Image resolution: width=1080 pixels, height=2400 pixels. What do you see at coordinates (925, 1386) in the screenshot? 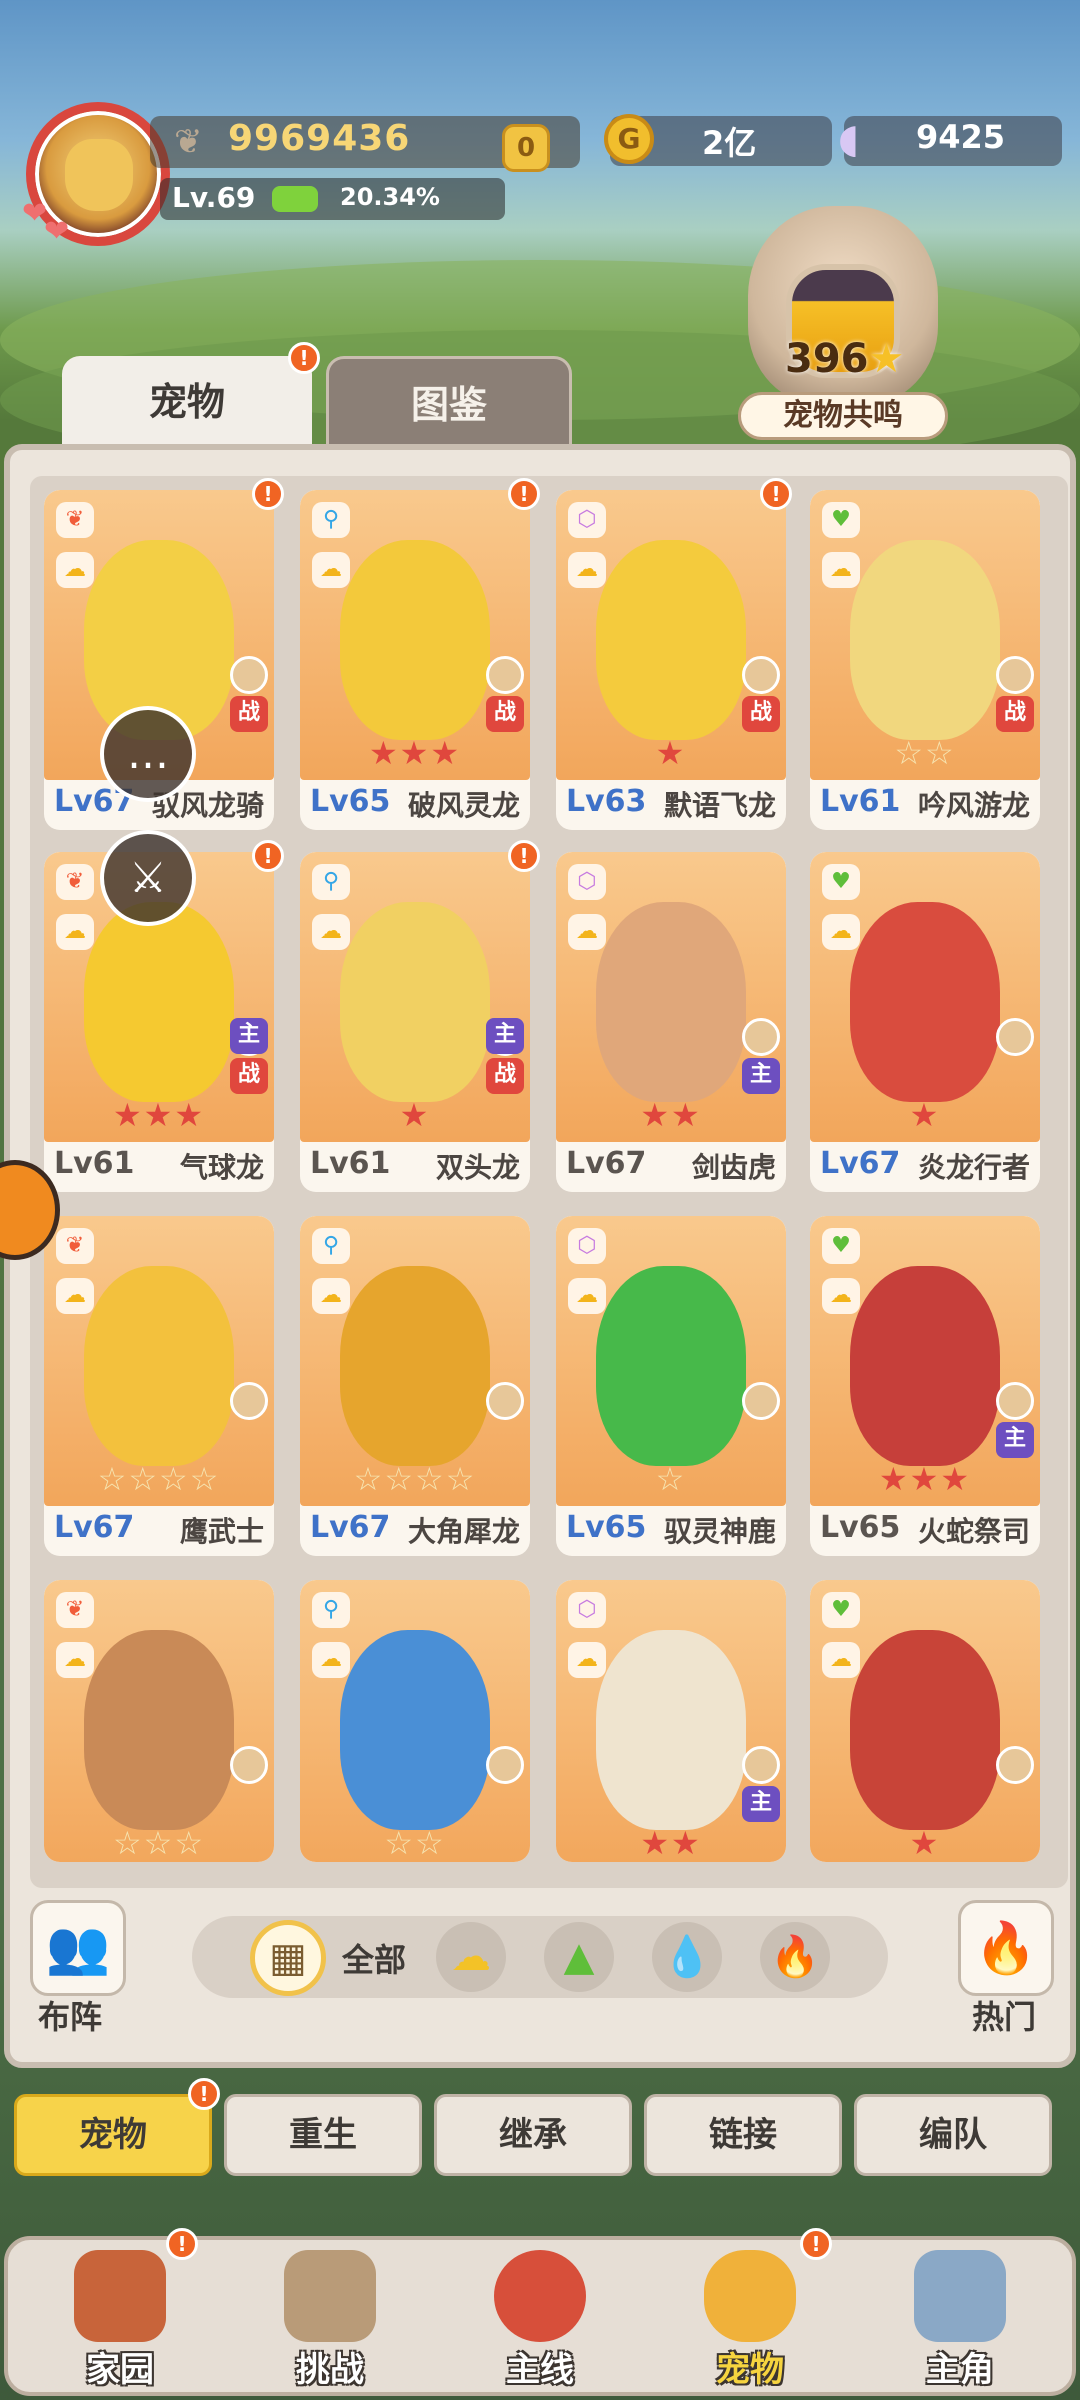
I see `pet-card: ♥ ☁ ★★★ 主 Lv65 火蛇祭司` at bounding box center [925, 1386].